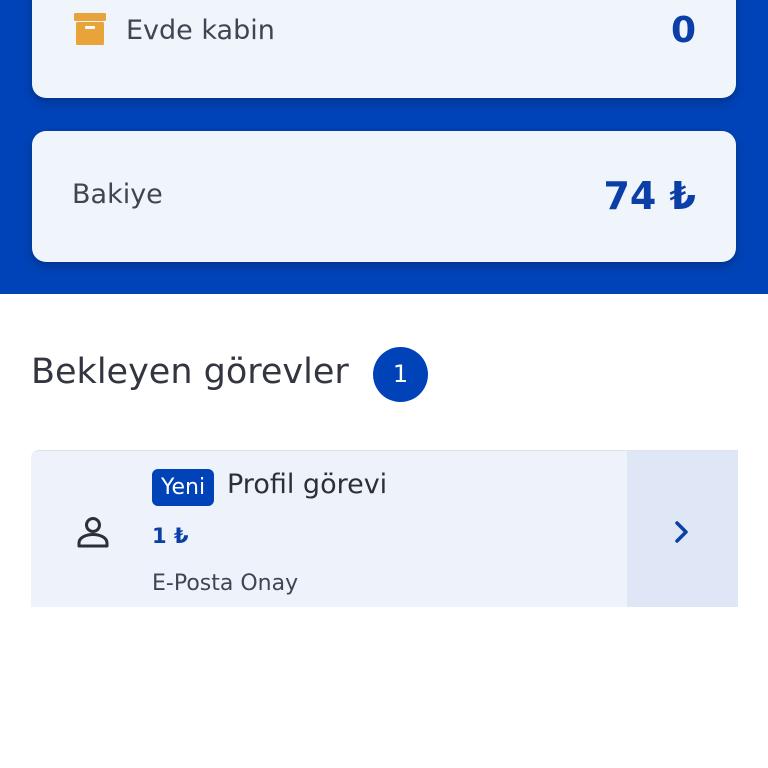 Image resolution: width=768 pixels, height=768 pixels. Describe the element at coordinates (90, 29) in the screenshot. I see `archive-box-icon` at that location.